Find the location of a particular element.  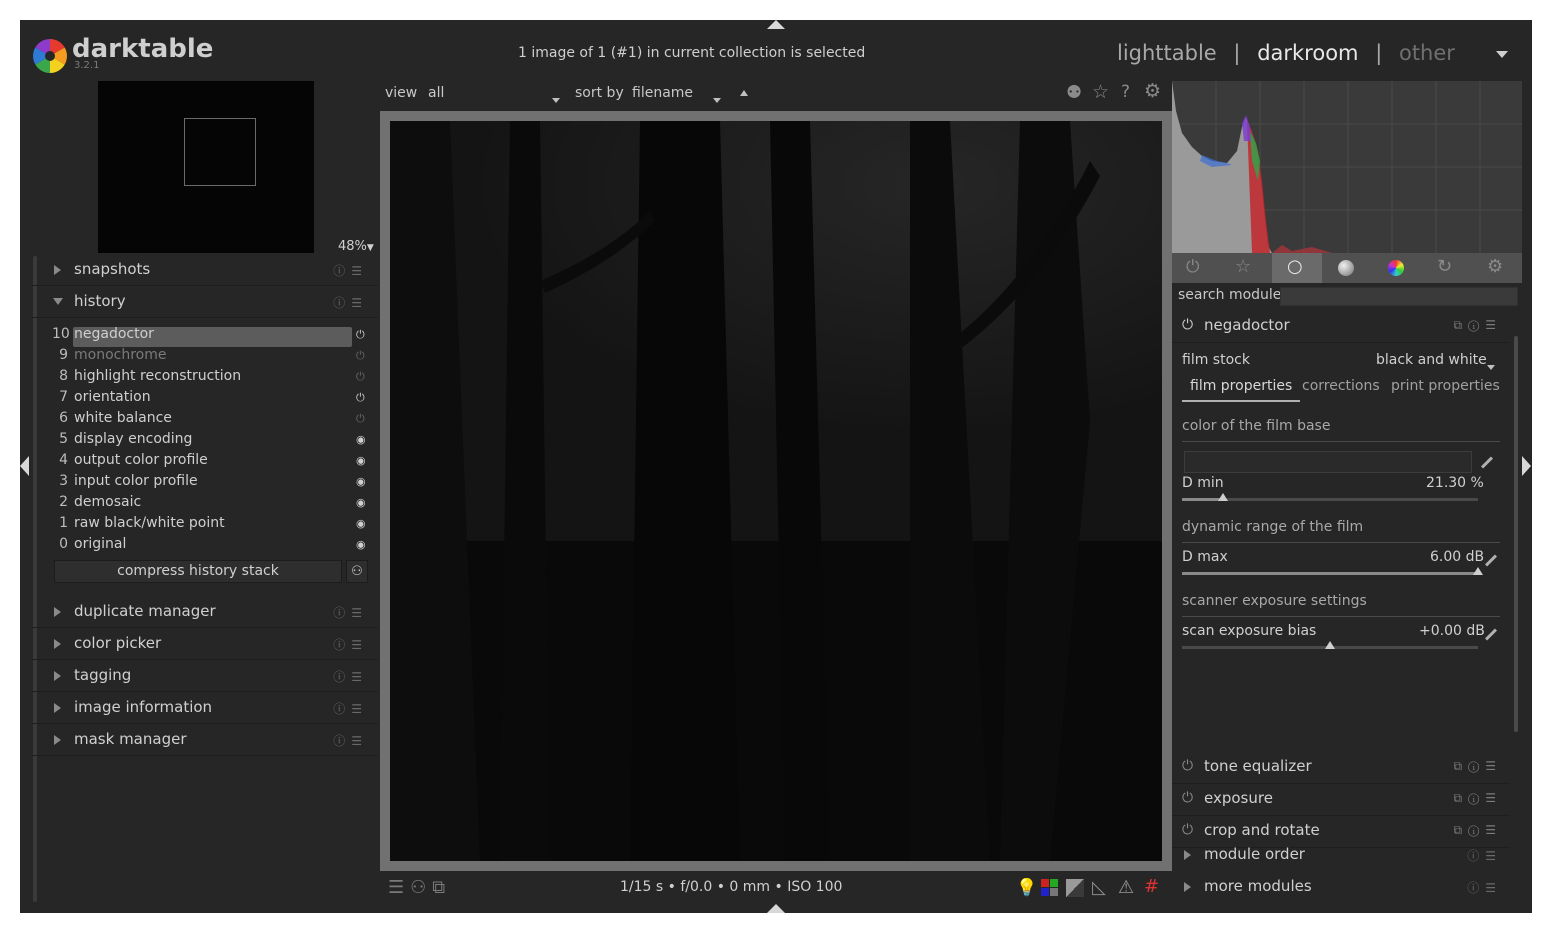

right-panel-collapse-arrow is located at coordinates (1526, 466).